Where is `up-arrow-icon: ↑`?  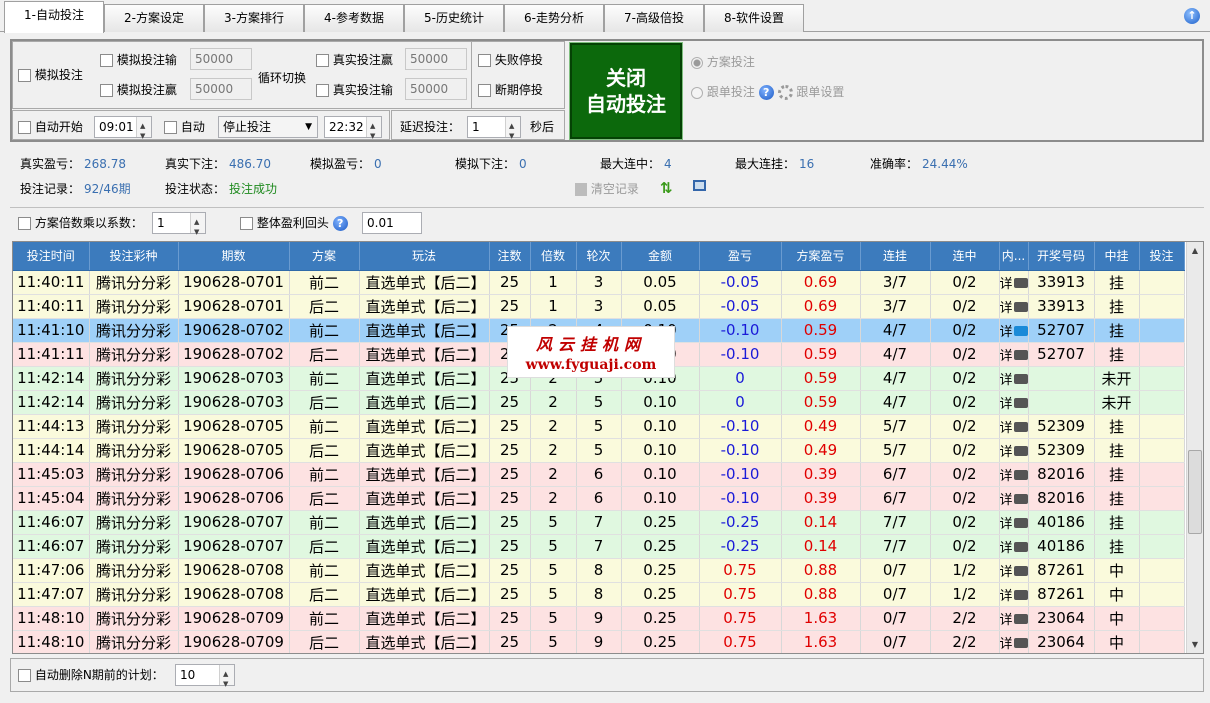 up-arrow-icon: ↑ is located at coordinates (1192, 16).